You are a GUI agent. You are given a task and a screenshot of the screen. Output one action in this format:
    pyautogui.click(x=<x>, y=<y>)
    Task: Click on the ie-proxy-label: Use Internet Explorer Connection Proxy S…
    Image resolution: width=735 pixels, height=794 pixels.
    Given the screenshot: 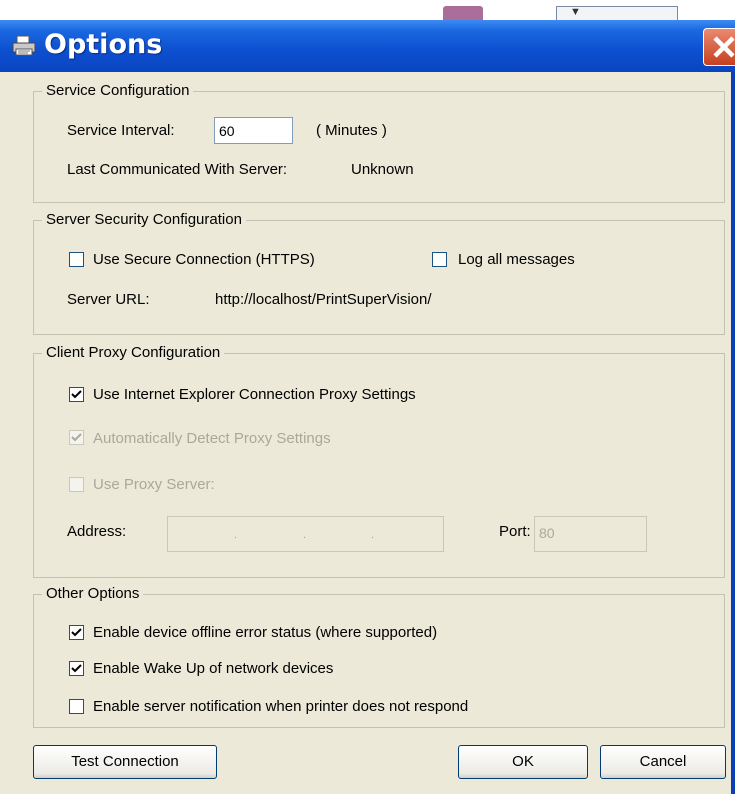 What is the action you would take?
    pyautogui.click(x=254, y=395)
    